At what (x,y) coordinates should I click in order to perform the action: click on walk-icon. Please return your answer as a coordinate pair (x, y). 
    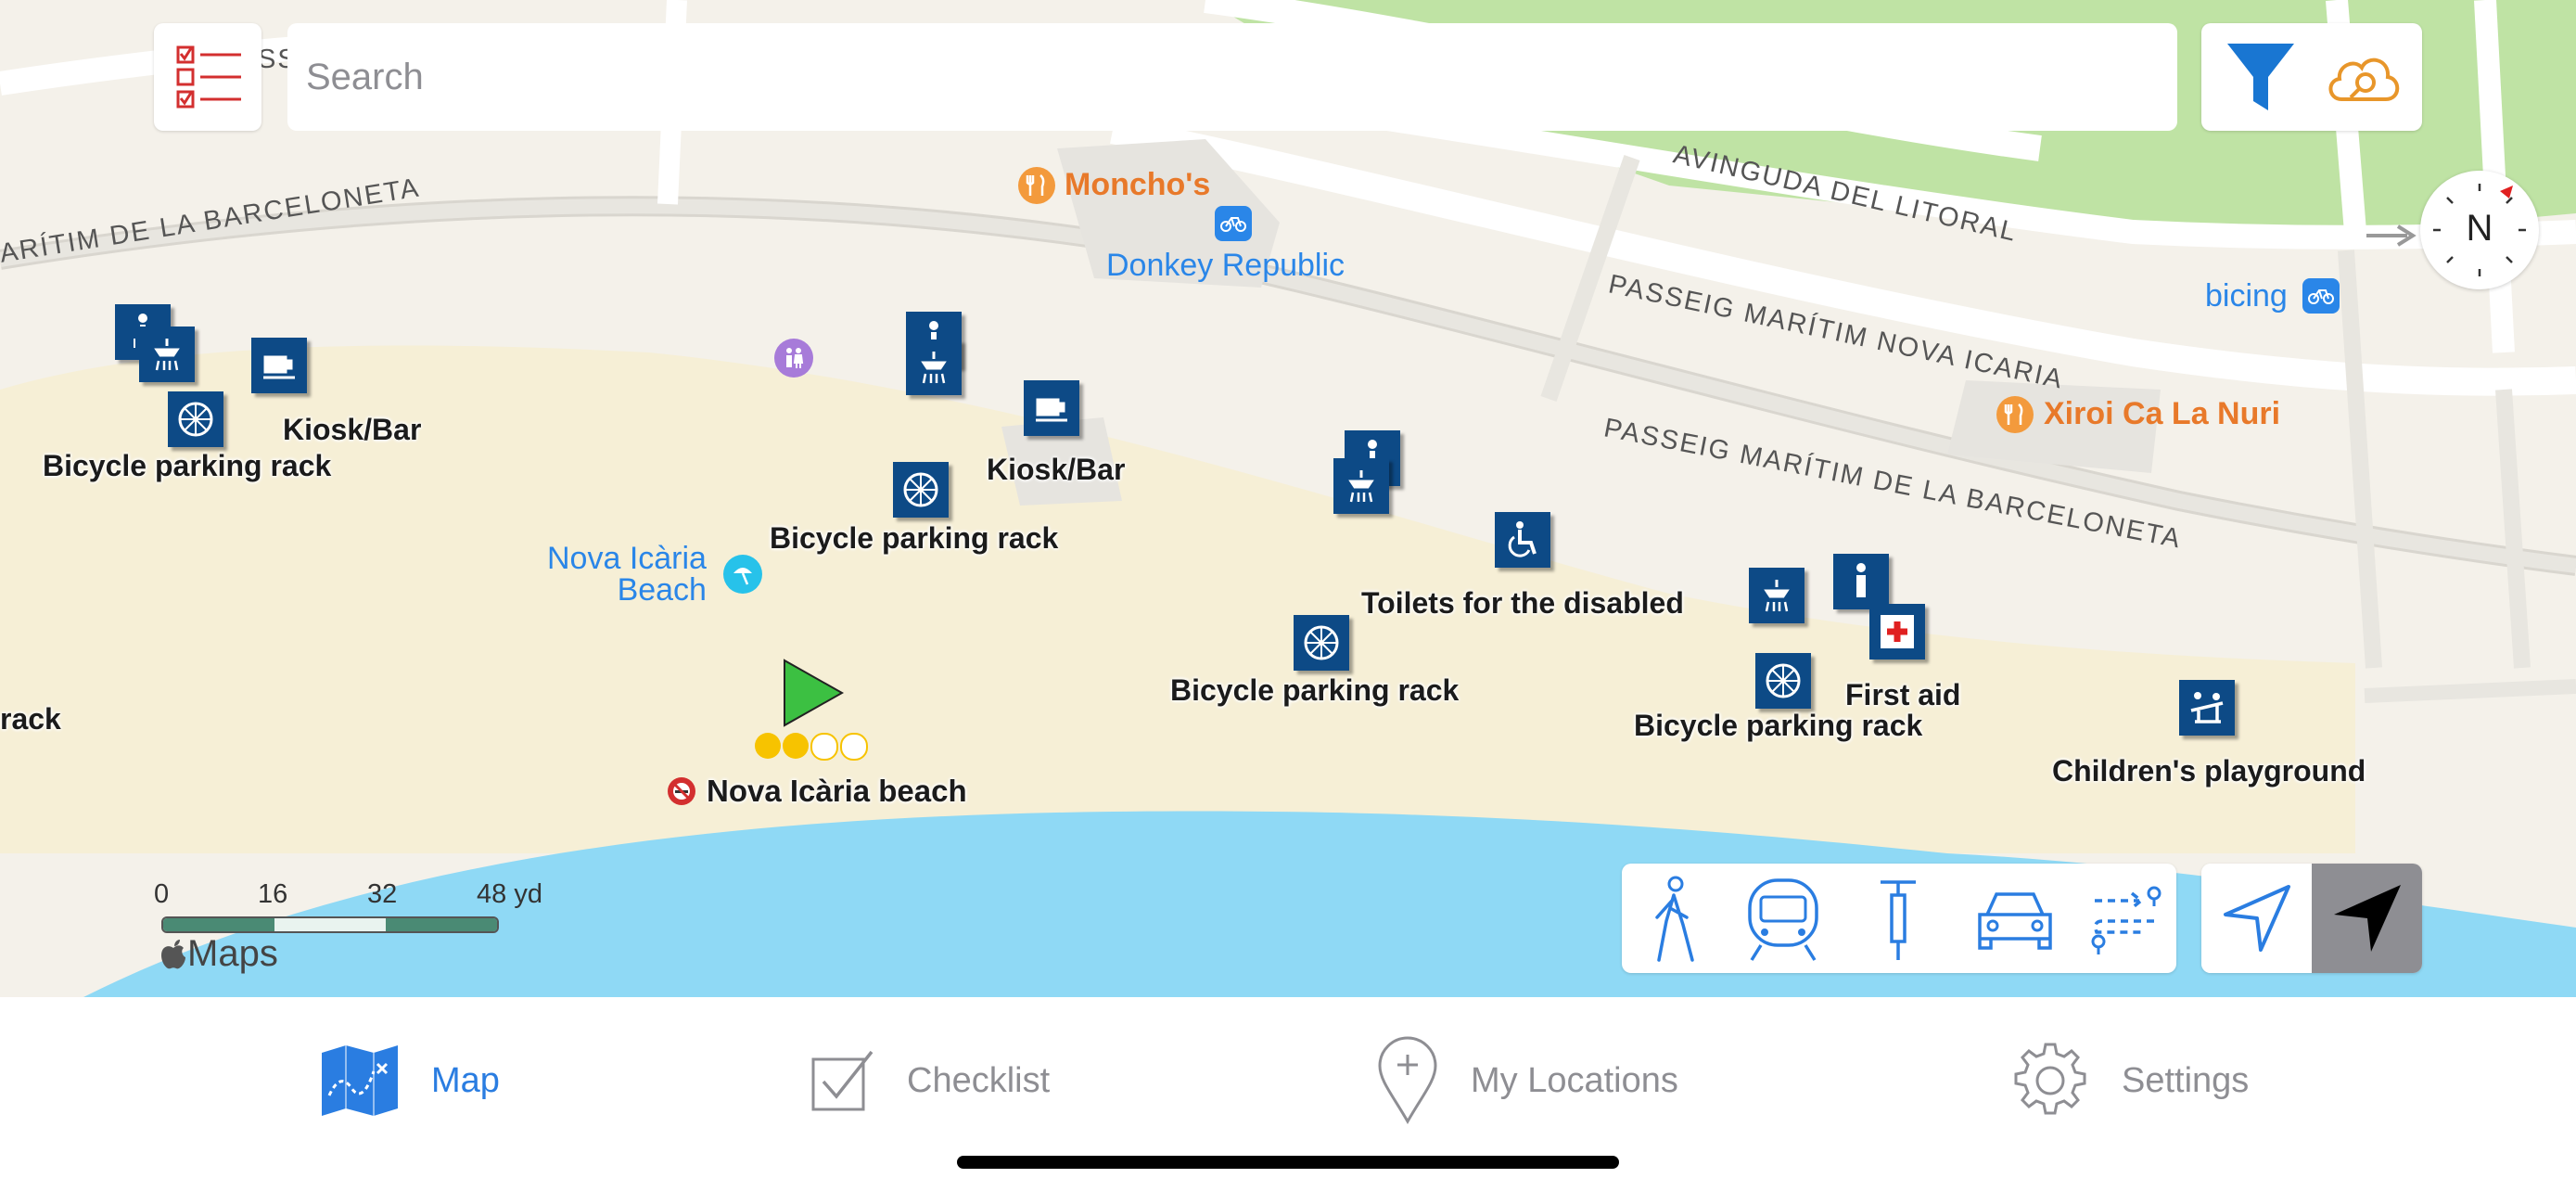
    Looking at the image, I should click on (1674, 919).